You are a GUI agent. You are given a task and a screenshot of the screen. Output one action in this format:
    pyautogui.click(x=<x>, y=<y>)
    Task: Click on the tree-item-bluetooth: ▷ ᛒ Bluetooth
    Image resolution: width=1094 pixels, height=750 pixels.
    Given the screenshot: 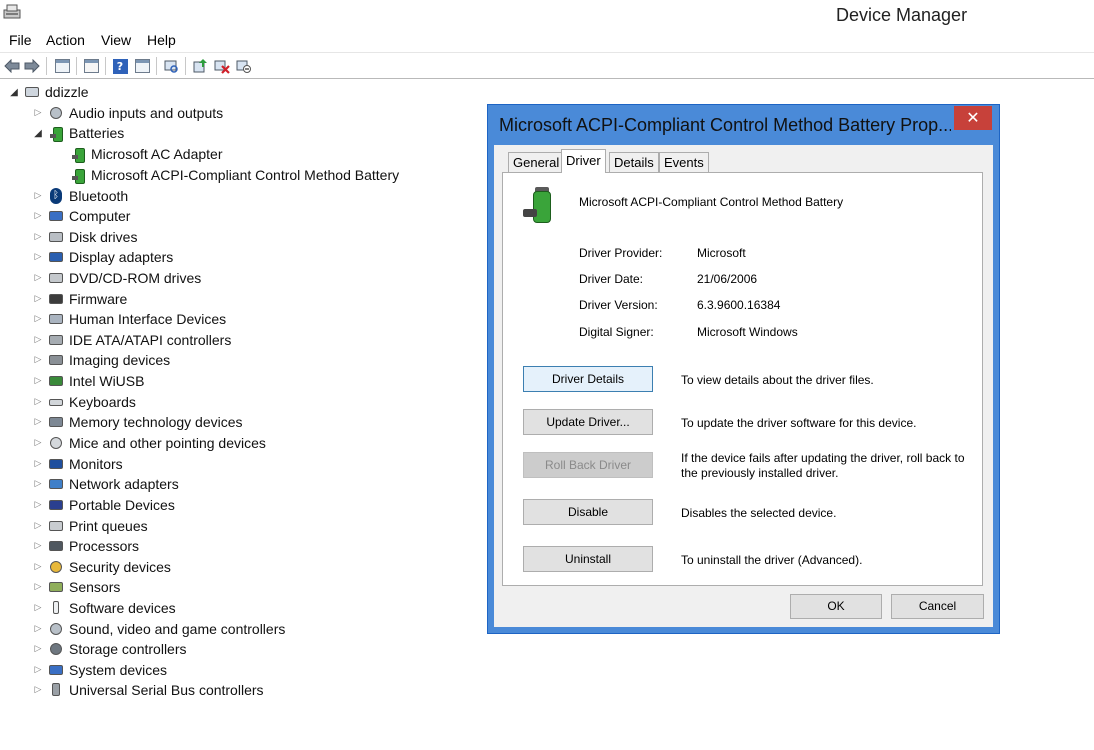 What is the action you would take?
    pyautogui.click(x=80, y=196)
    